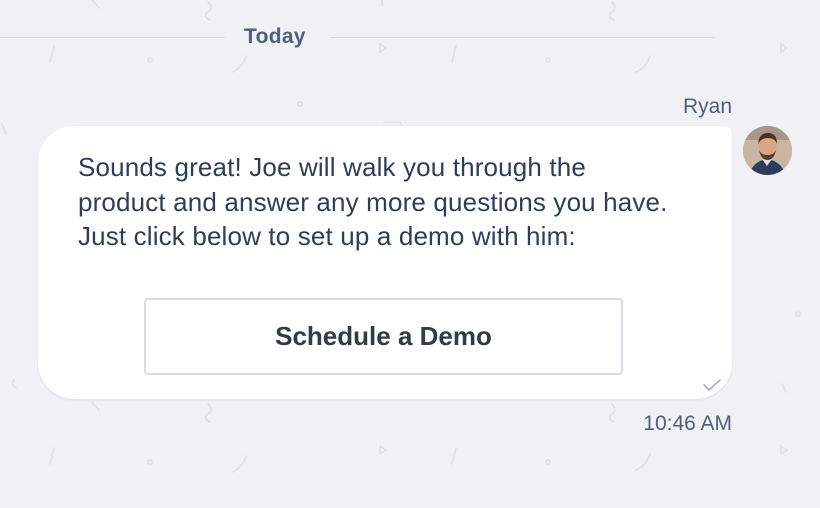 The width and height of the screenshot is (820, 508). I want to click on divider-line-right, so click(522, 37).